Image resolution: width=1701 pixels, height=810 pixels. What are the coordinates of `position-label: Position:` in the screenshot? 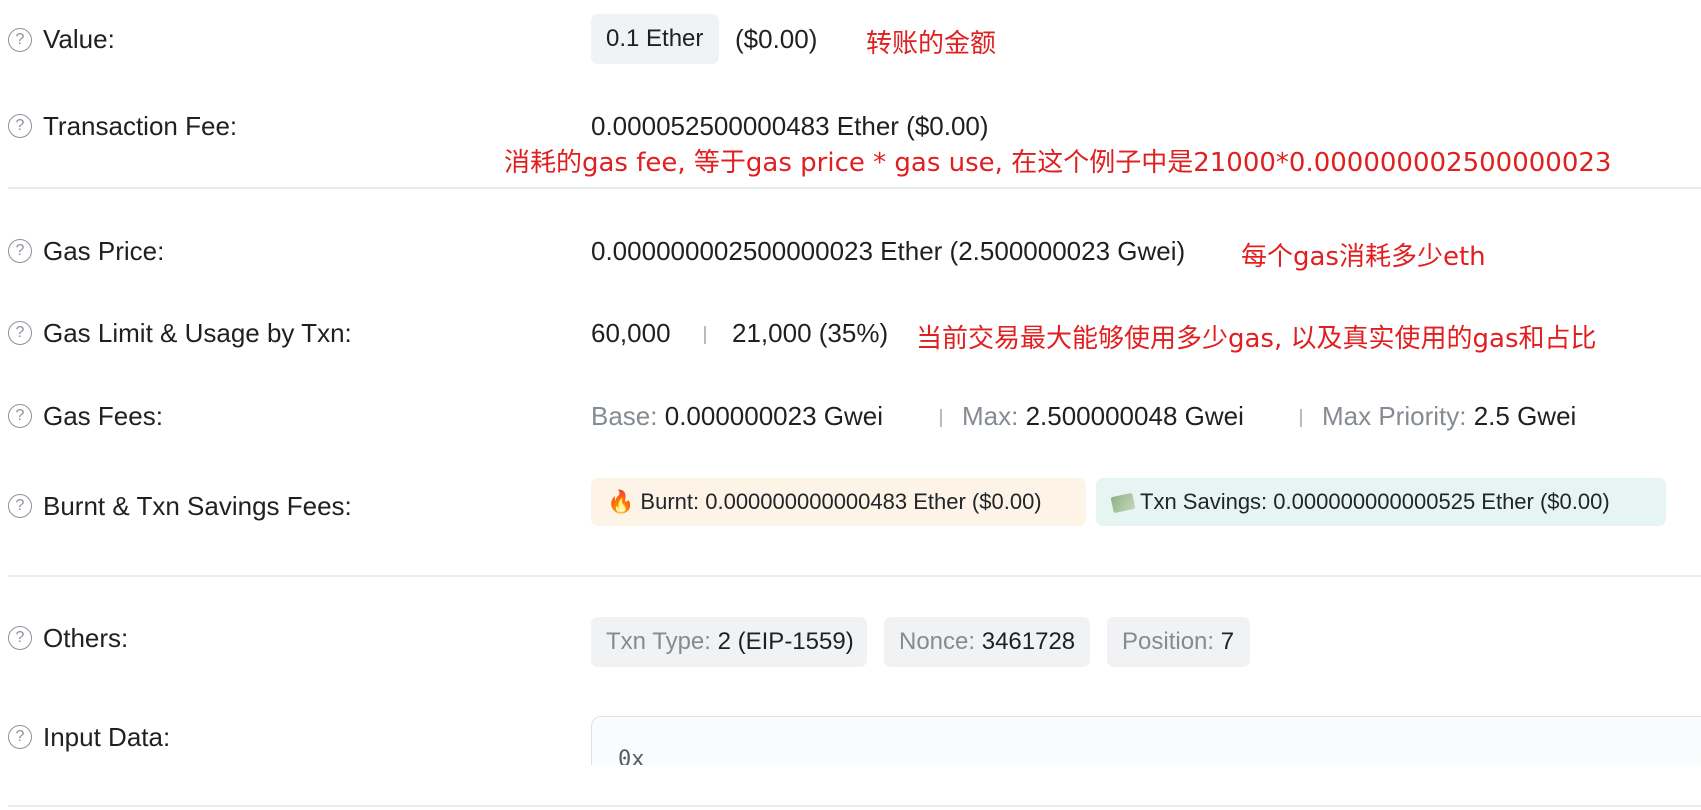 It's located at (1168, 641).